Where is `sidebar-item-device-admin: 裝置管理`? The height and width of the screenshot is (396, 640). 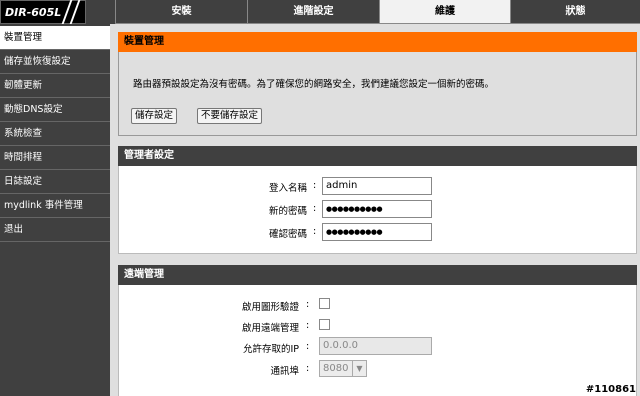 sidebar-item-device-admin: 裝置管理 is located at coordinates (55, 38).